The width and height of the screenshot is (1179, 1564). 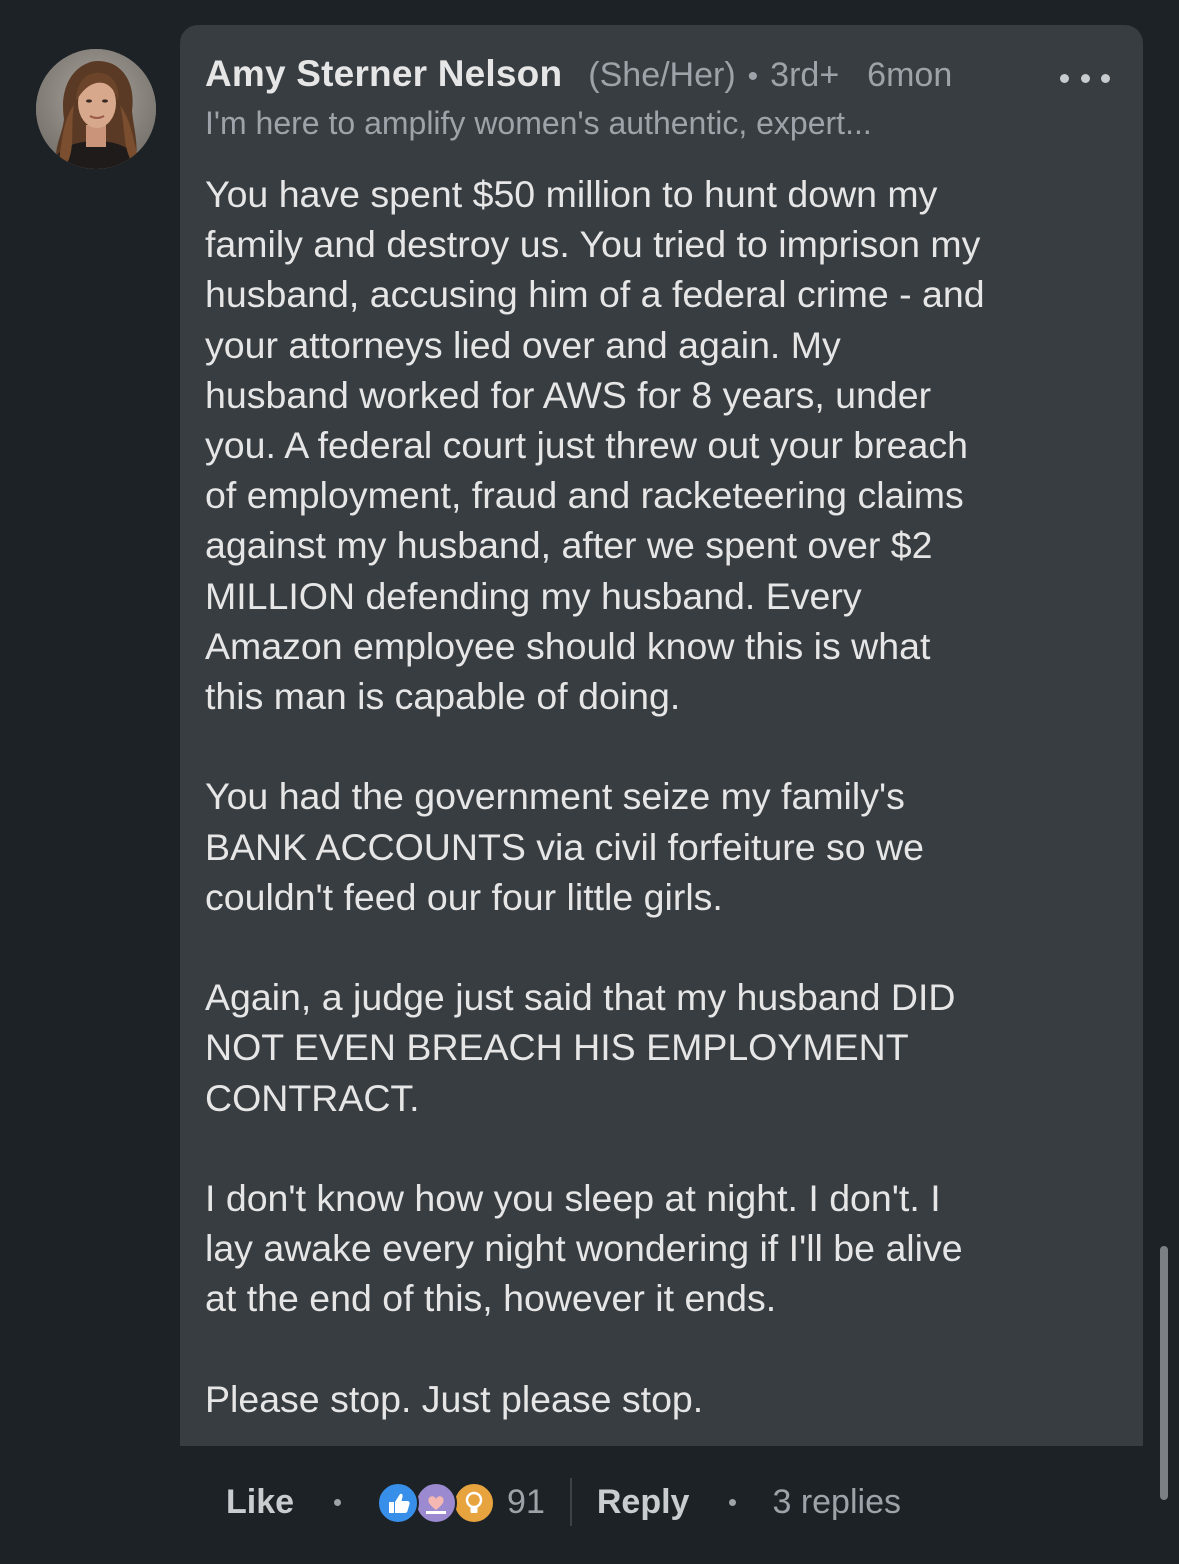 What do you see at coordinates (96, 109) in the screenshot?
I see `author-avatar` at bounding box center [96, 109].